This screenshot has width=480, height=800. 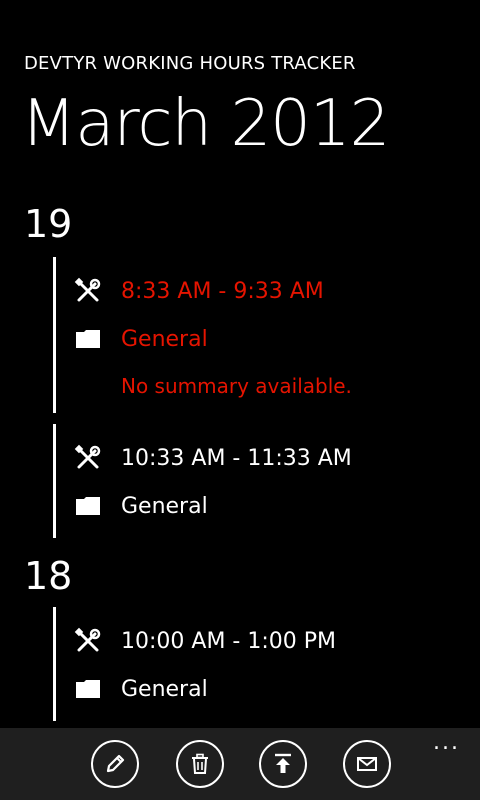 I want to click on day-header-18: 18, so click(x=48, y=576).